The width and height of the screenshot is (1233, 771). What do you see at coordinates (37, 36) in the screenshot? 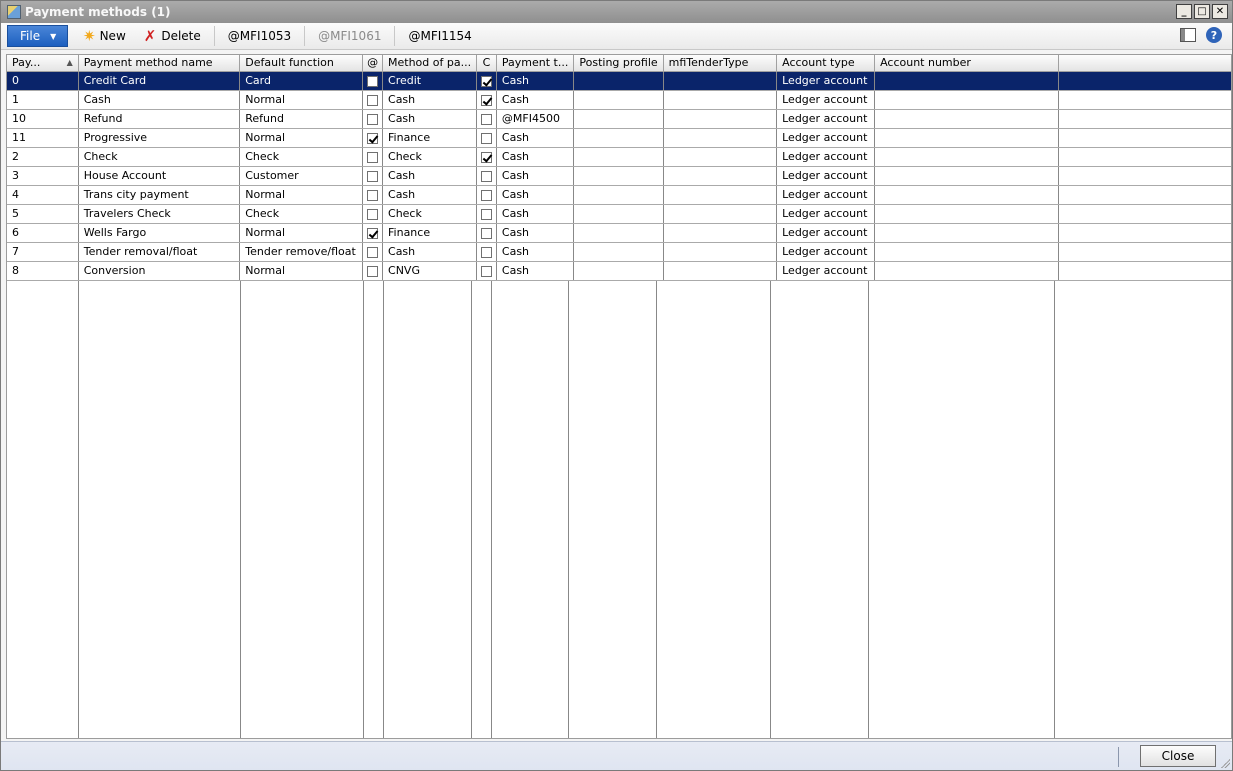
I see `file-menu-button: File ▼` at bounding box center [37, 36].